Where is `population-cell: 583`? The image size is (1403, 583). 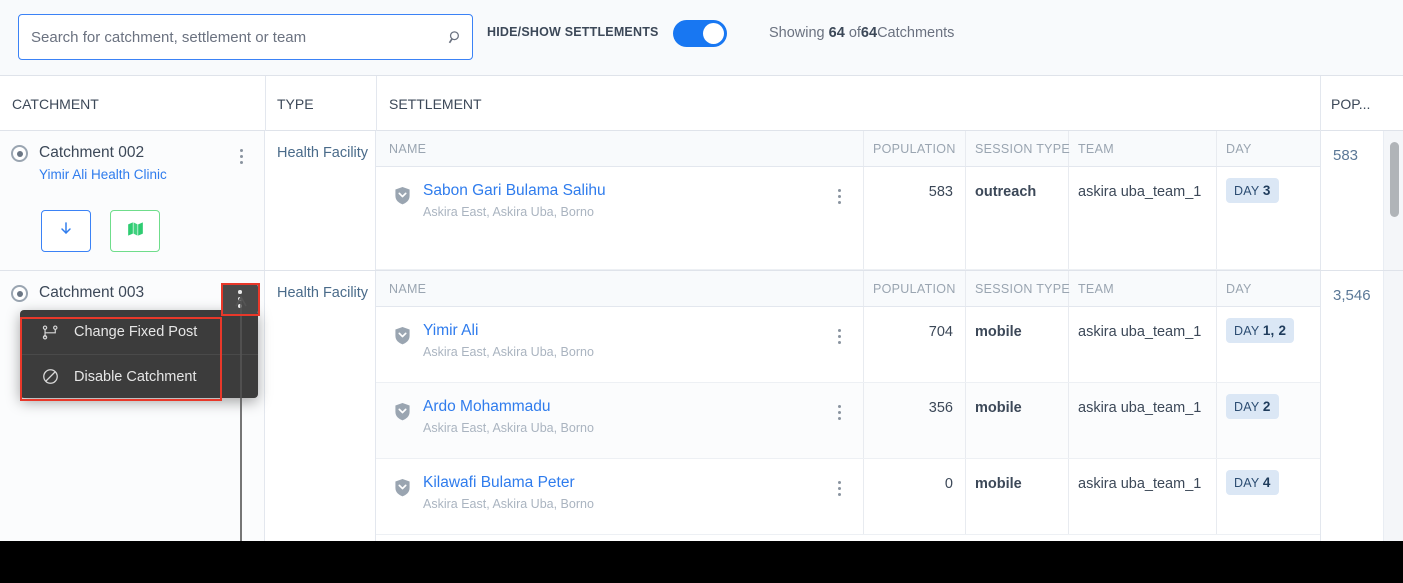 population-cell: 583 is located at coordinates (1351, 200).